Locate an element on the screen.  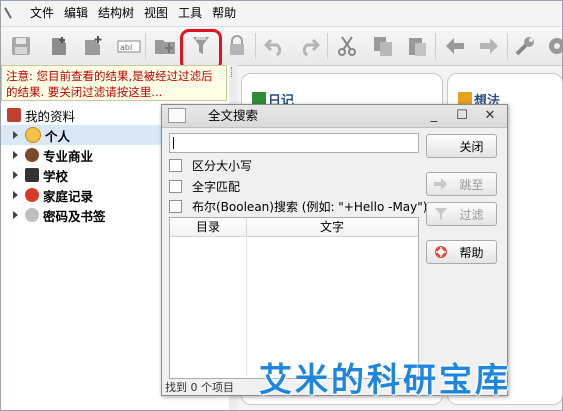
maximize-button: ☐ is located at coordinates (462, 116).